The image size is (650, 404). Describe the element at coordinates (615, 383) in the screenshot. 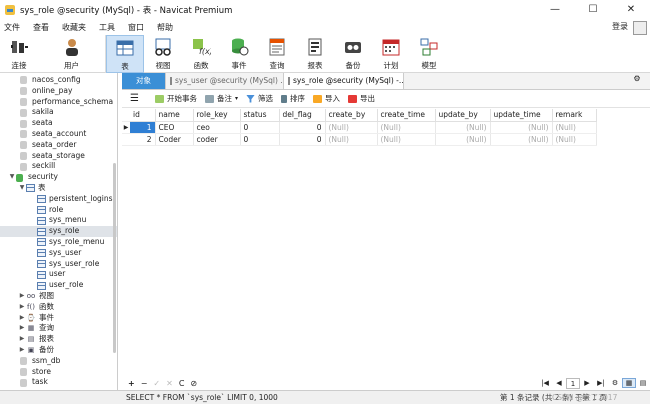

I see `page-settings-icon: ⚙` at that location.